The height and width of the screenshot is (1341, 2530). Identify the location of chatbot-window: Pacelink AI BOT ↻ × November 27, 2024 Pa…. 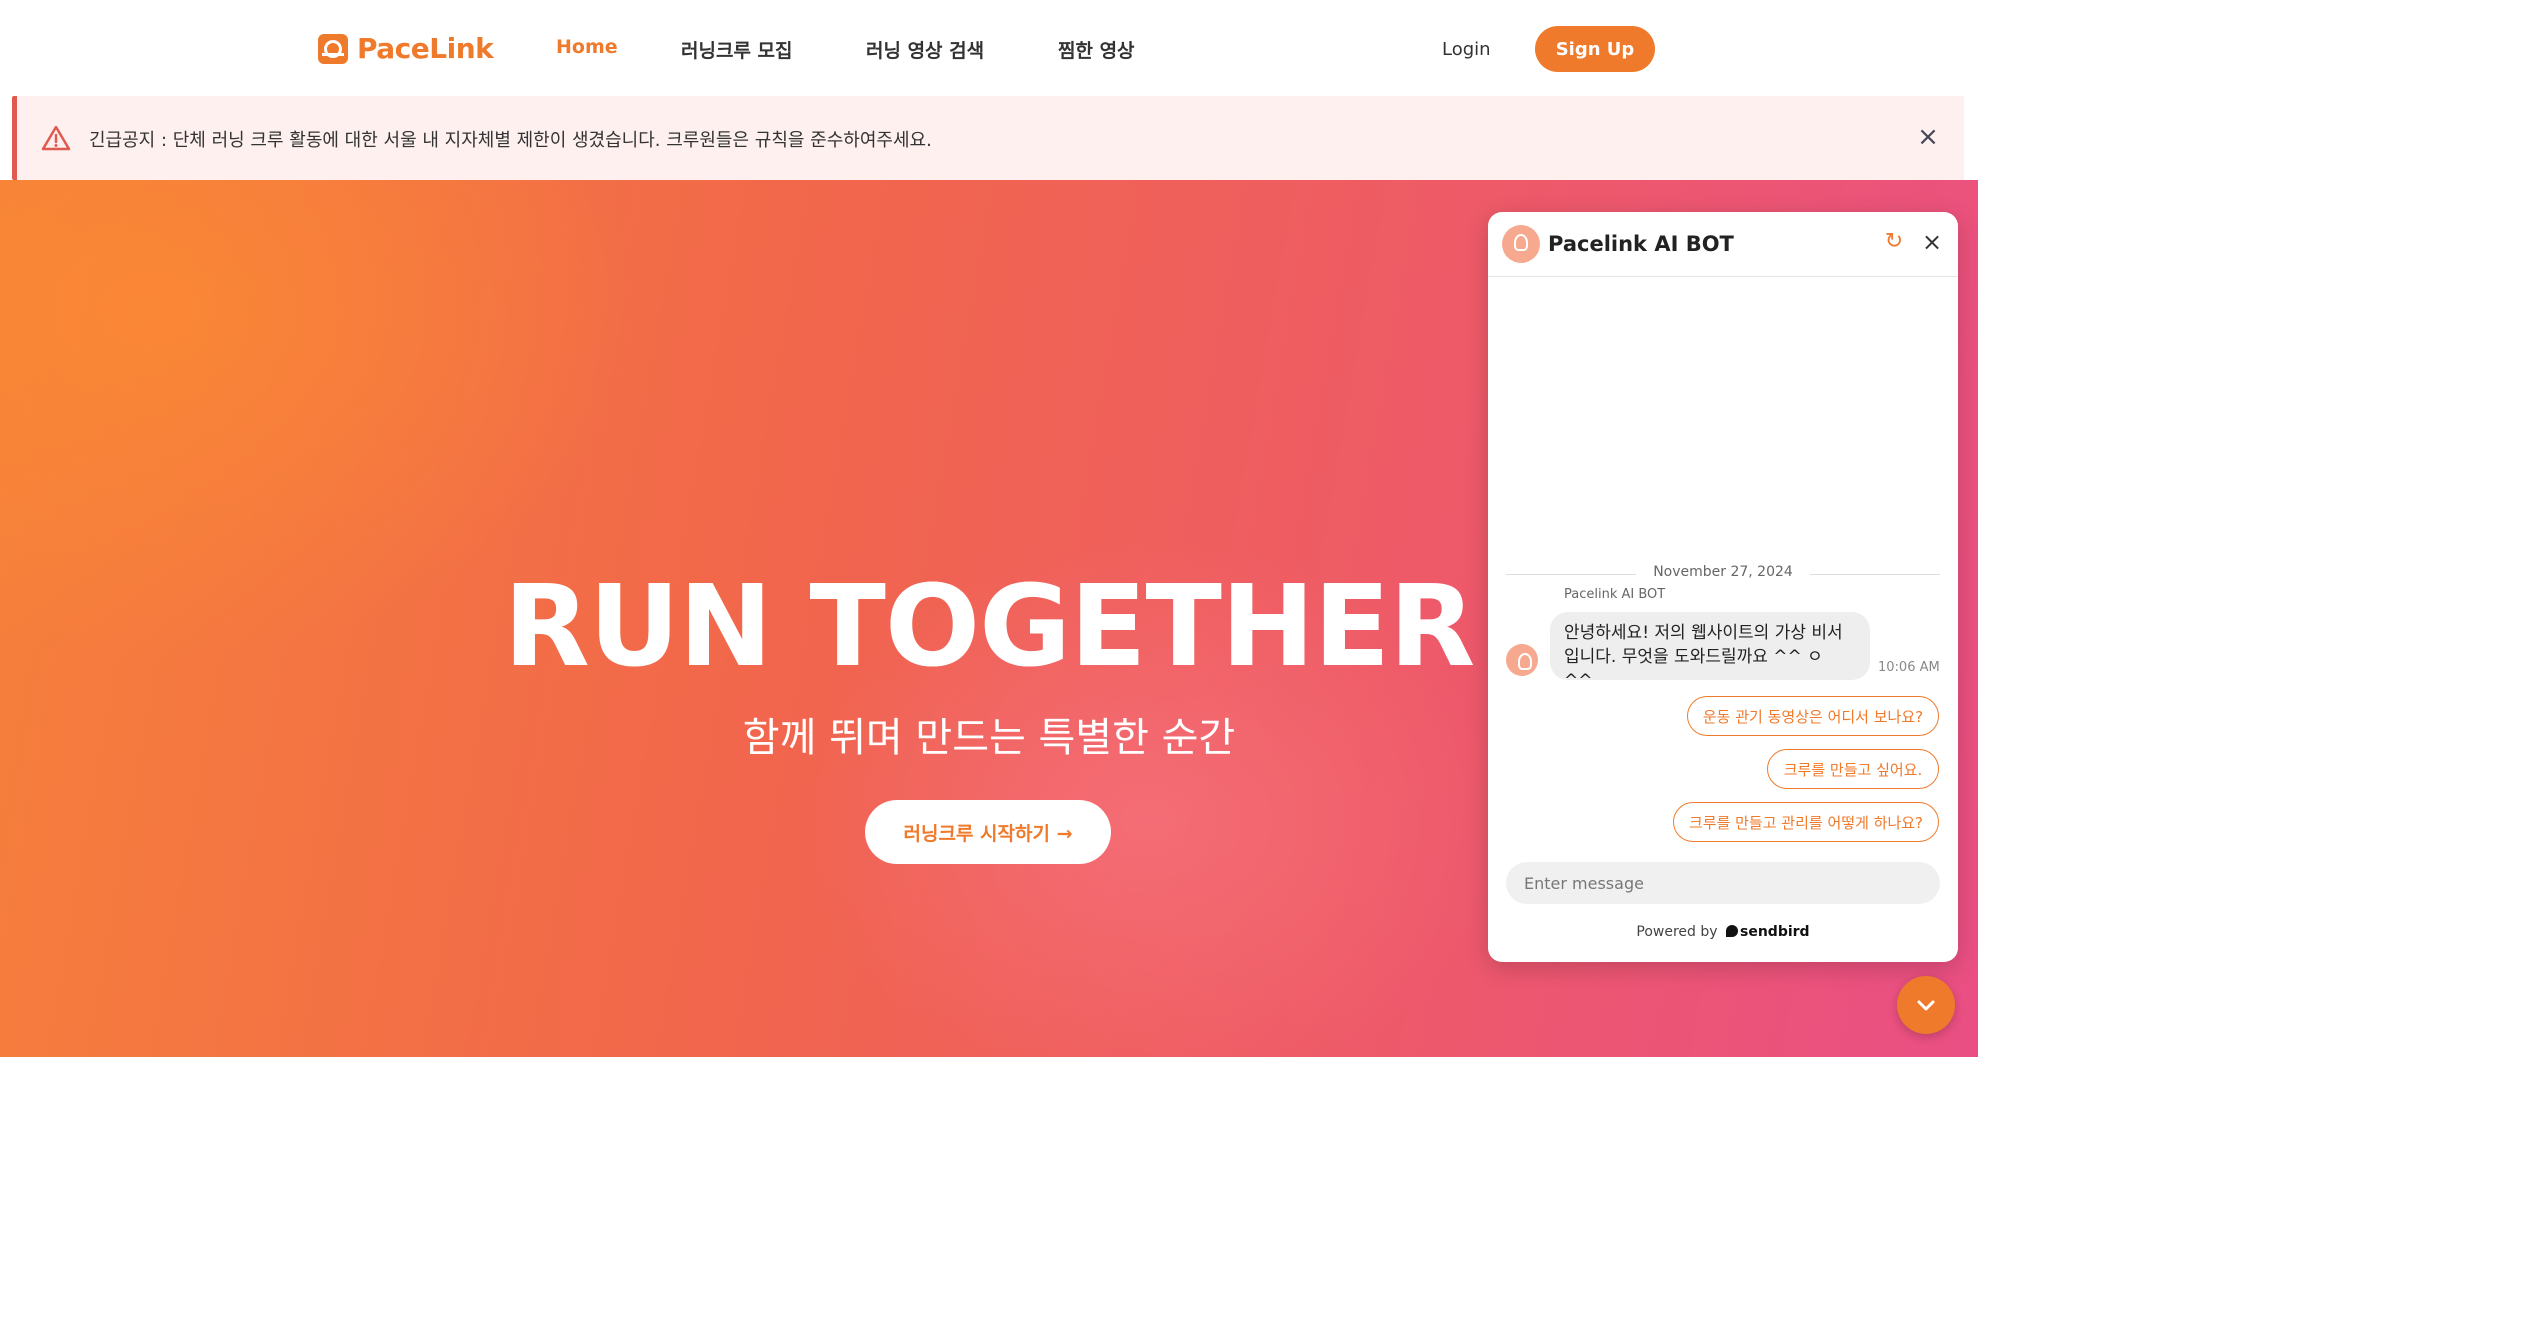
(1723, 587).